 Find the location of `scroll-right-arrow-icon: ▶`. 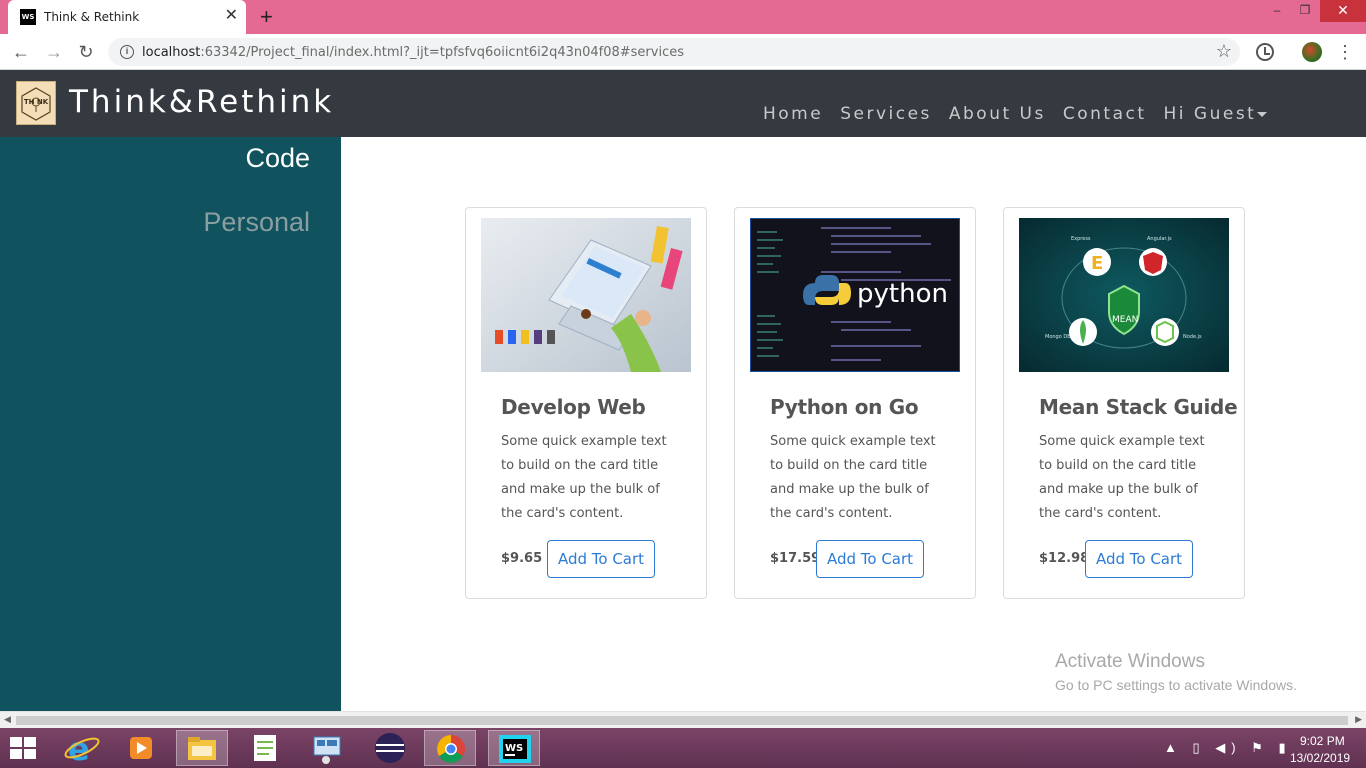

scroll-right-arrow-icon: ▶ is located at coordinates (1358, 719).